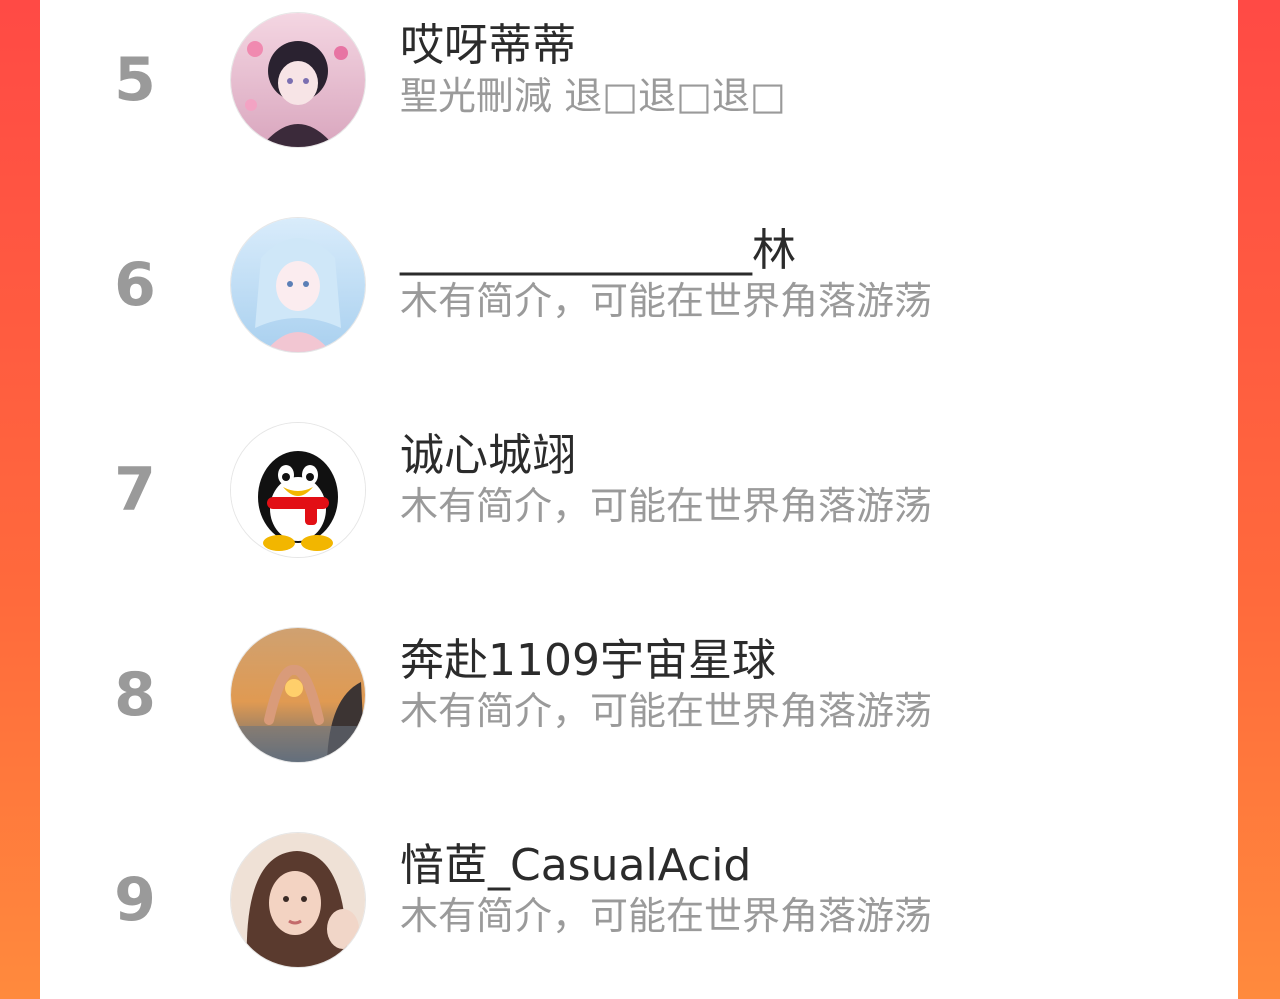 This screenshot has height=999, width=1280. What do you see at coordinates (298, 490) in the screenshot?
I see `qq-penguin-avatar-icon` at bounding box center [298, 490].